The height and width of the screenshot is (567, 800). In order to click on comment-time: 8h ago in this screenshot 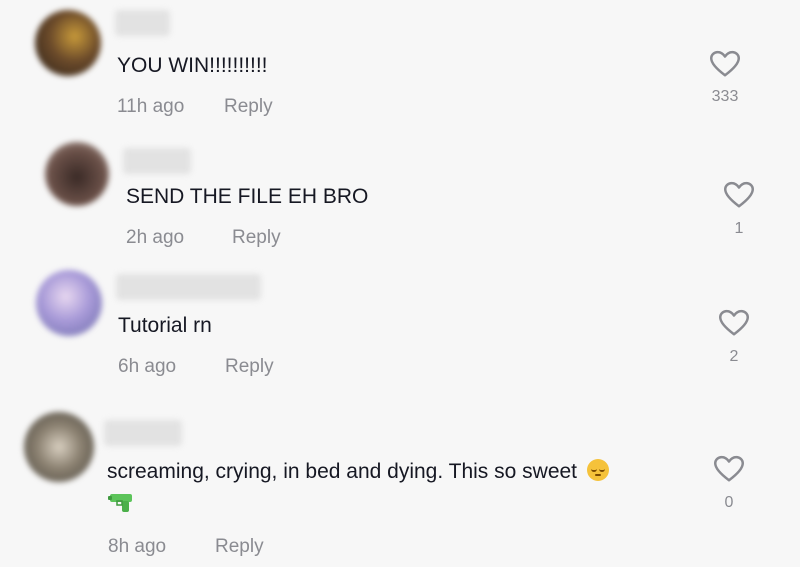, I will do `click(137, 546)`.